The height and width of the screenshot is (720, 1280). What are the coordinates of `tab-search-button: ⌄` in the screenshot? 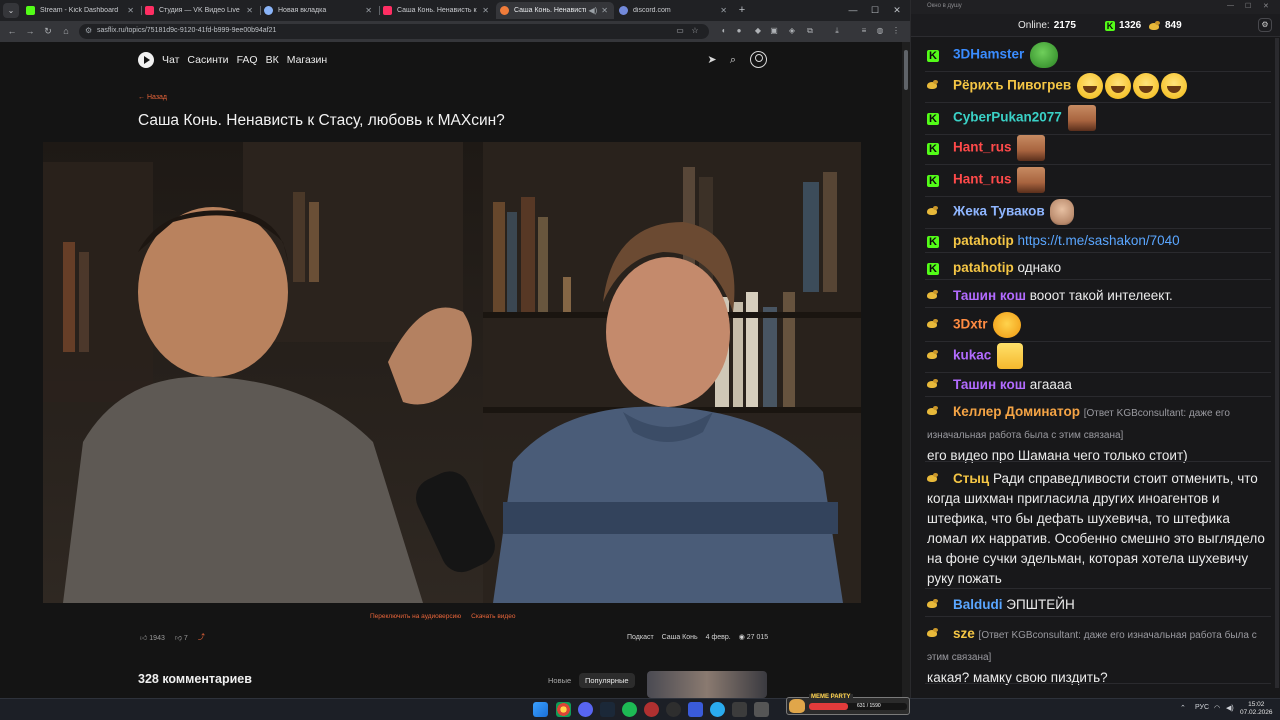 It's located at (11, 10).